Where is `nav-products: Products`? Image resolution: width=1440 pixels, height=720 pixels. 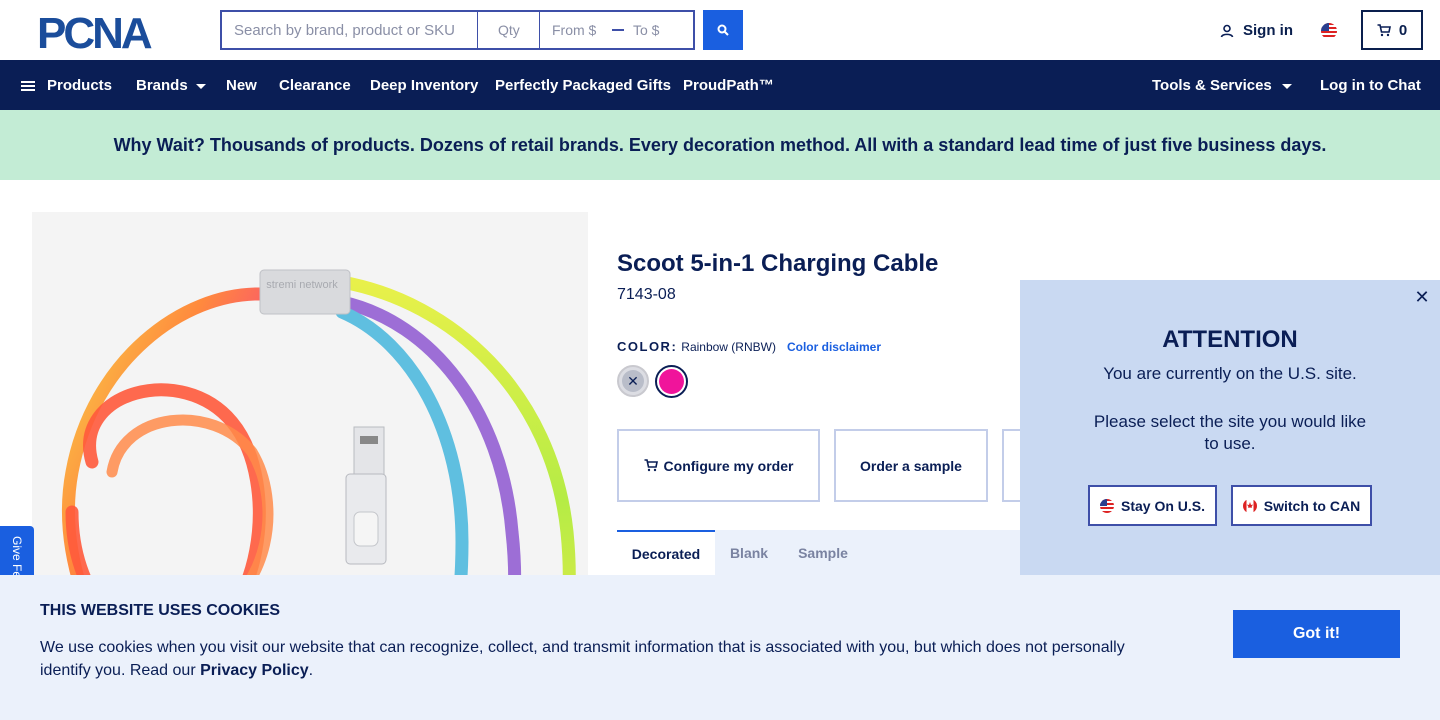
nav-products: Products is located at coordinates (66, 85).